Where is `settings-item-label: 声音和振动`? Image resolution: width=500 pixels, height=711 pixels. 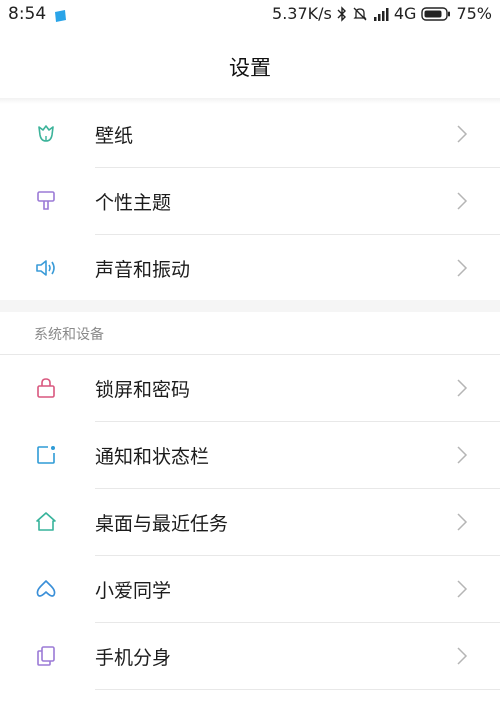 settings-item-label: 声音和振动 is located at coordinates (143, 270).